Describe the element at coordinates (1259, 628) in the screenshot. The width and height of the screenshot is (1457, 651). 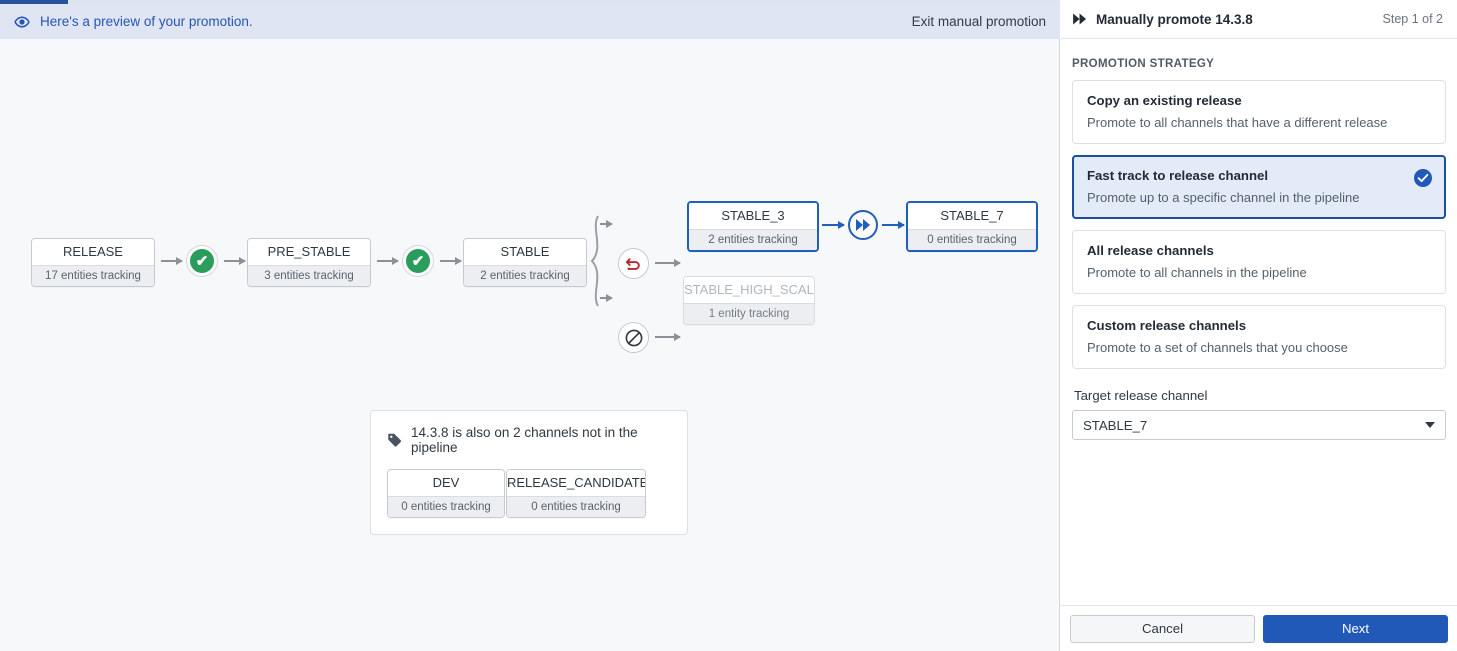
I see `panel-footer: Cancel Next` at that location.